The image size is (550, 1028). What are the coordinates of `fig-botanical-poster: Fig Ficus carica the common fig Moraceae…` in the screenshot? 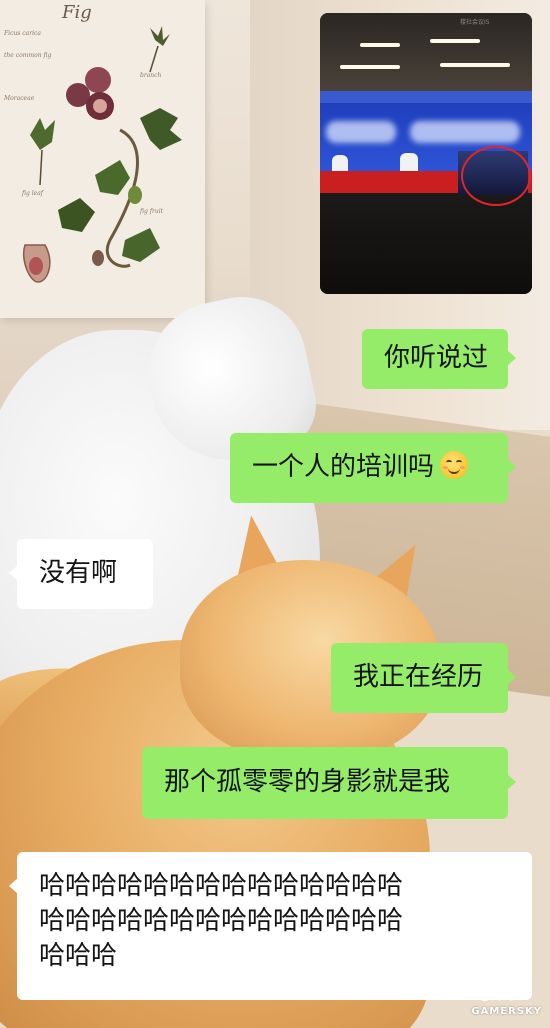 It's located at (102, 159).